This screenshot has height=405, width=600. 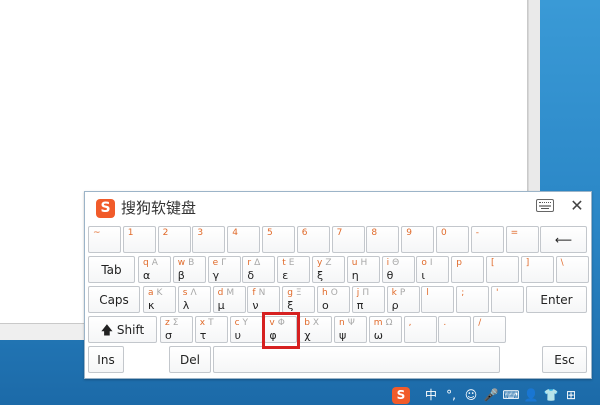 I want to click on key-0-0: ~, so click(x=104, y=239).